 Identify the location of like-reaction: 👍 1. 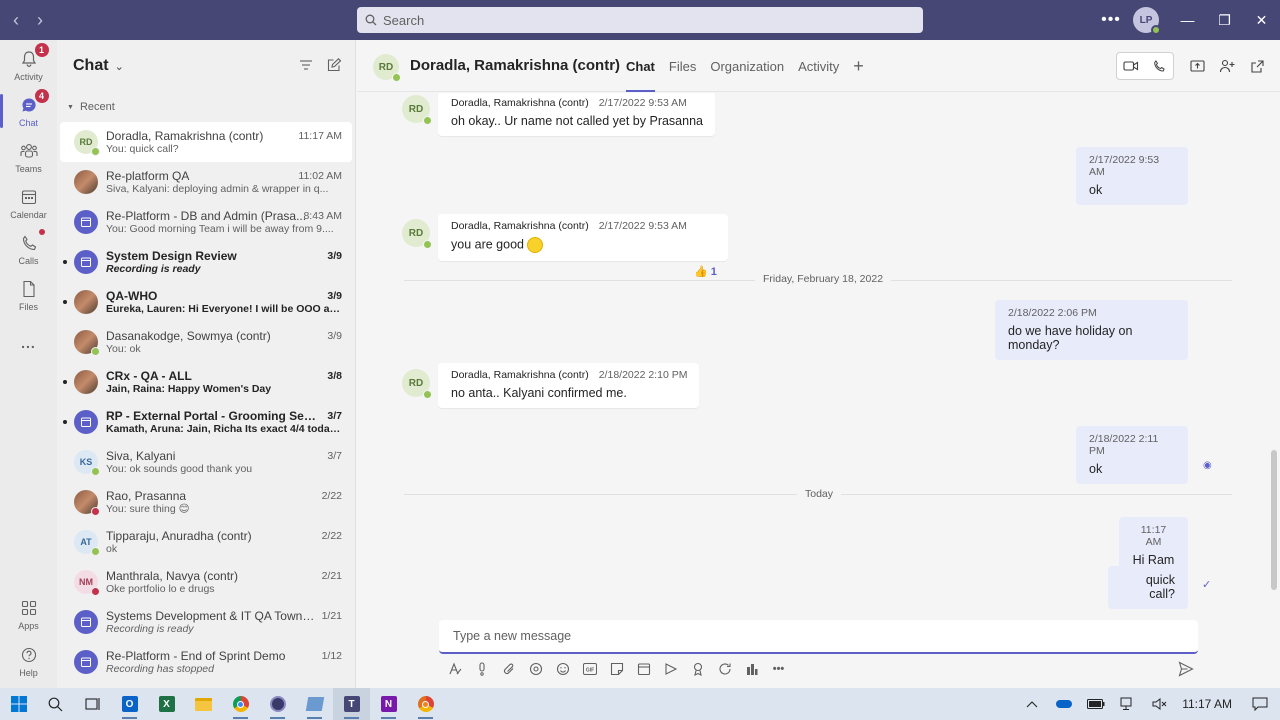
(705, 271).